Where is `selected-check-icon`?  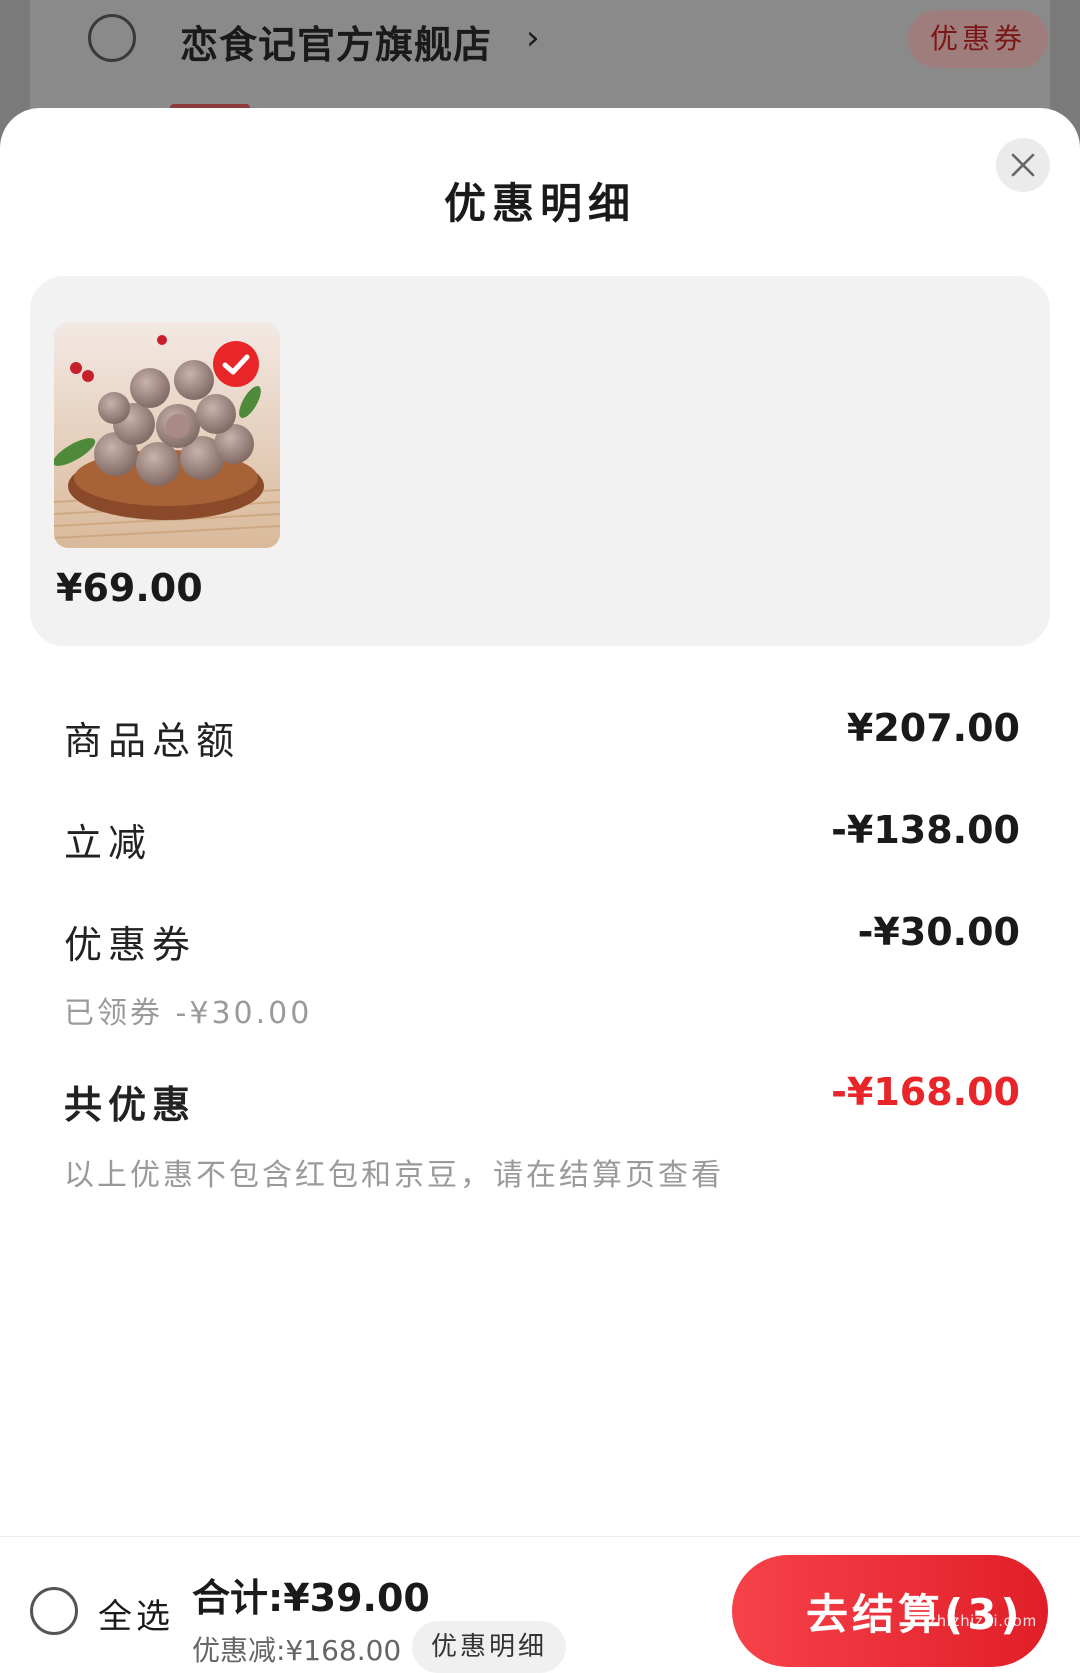 selected-check-icon is located at coordinates (236, 364).